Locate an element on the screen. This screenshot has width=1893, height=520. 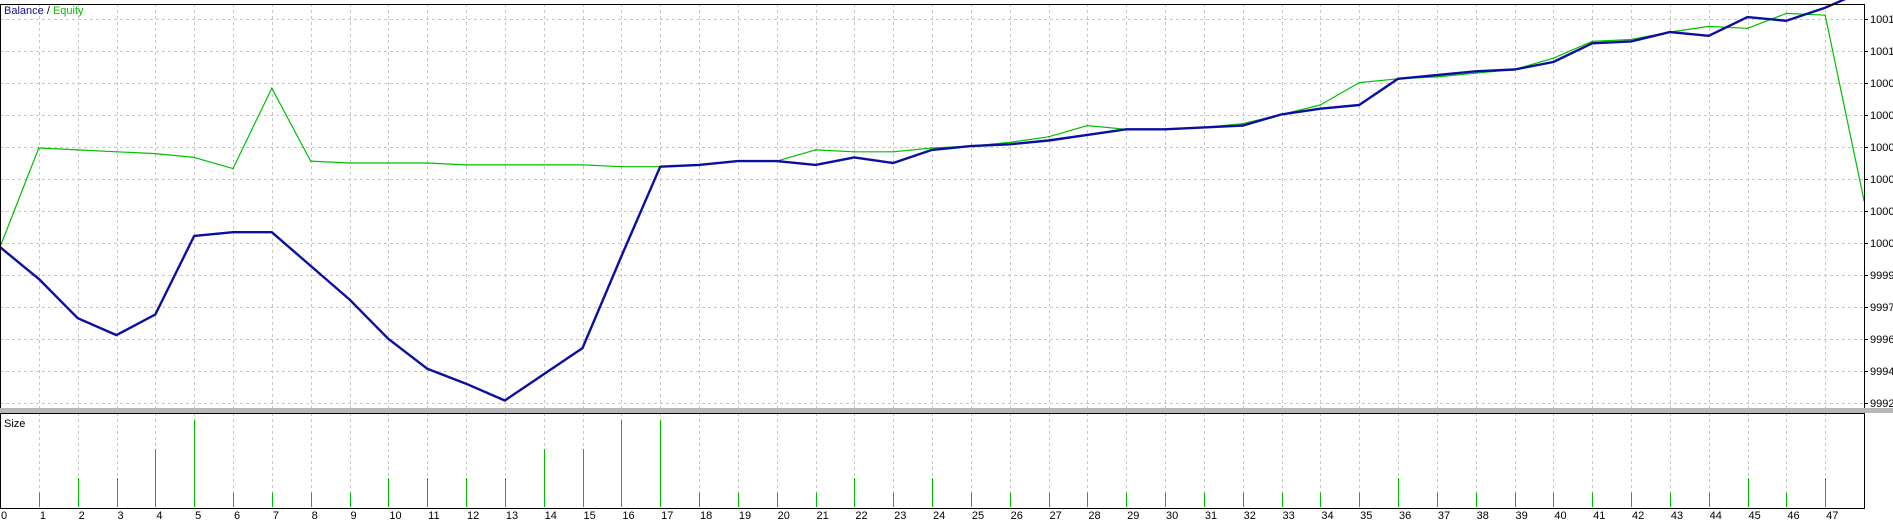
x-tick-label: 42 is located at coordinates (1638, 515).